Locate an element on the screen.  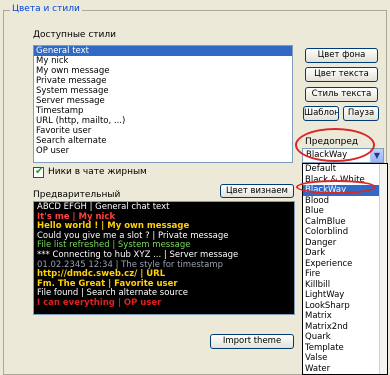
theme-color-button: Цвет визнаем is located at coordinates (257, 191).